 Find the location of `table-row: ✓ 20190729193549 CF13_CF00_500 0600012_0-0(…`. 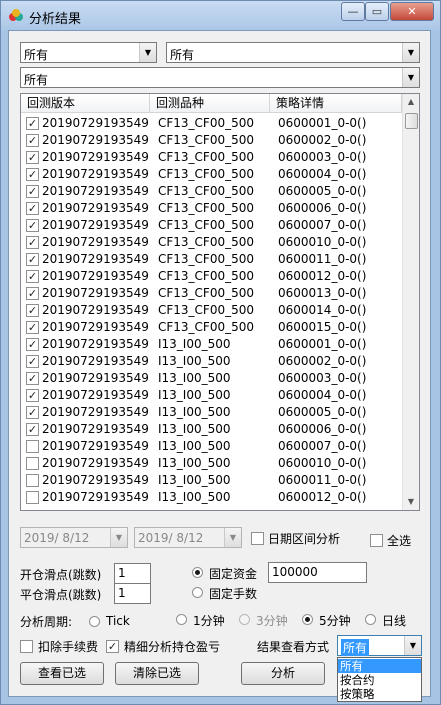

table-row: ✓ 20190729193549 CF13_CF00_500 0600012_0-0(… is located at coordinates (211, 276).